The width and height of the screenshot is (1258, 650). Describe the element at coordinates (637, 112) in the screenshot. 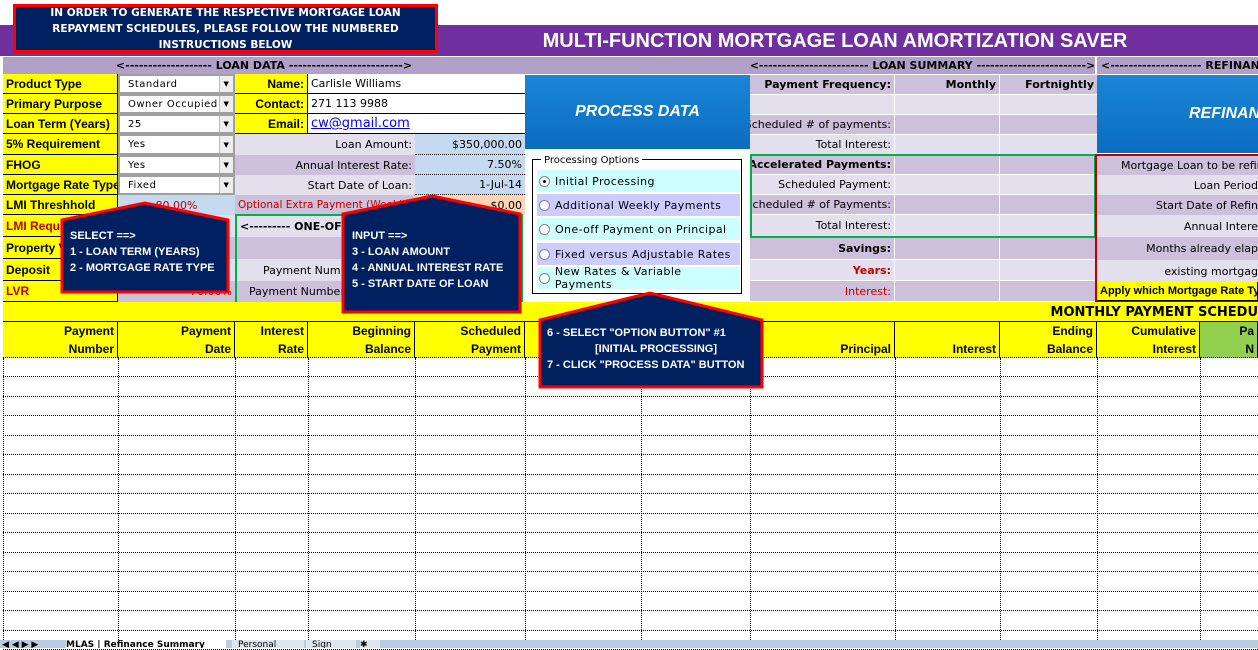

I see `process-data-button: PROCESS DATA` at that location.